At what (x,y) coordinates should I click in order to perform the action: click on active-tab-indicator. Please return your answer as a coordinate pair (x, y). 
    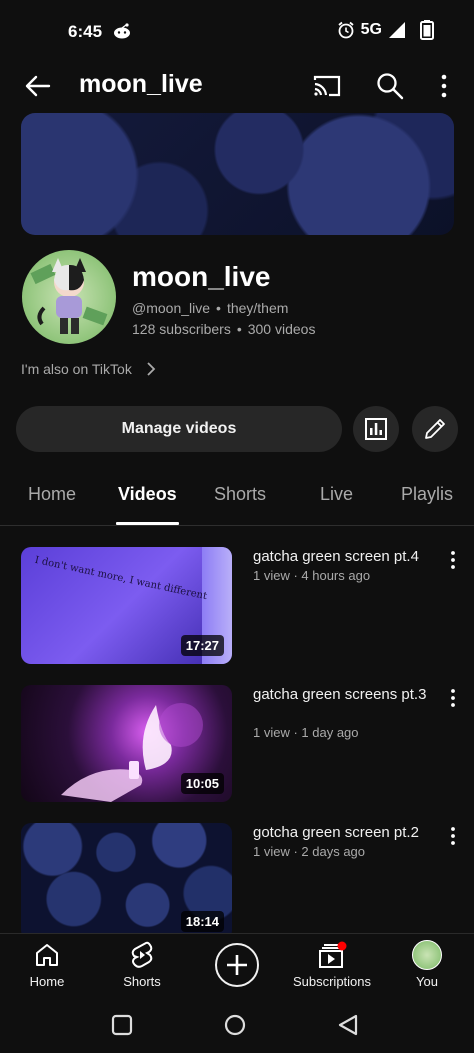
    Looking at the image, I should click on (147, 523).